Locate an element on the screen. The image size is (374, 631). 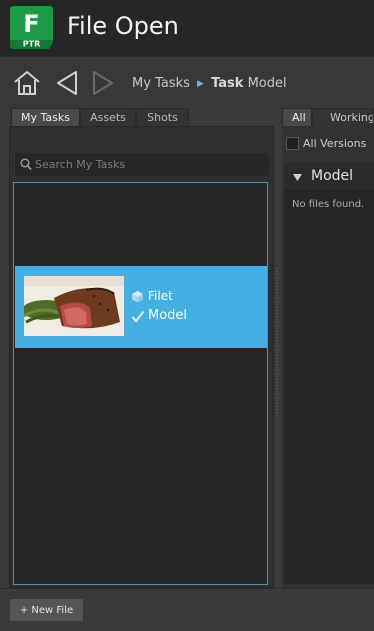
breadcrumb-my-tasks: My Tasks is located at coordinates (161, 83).